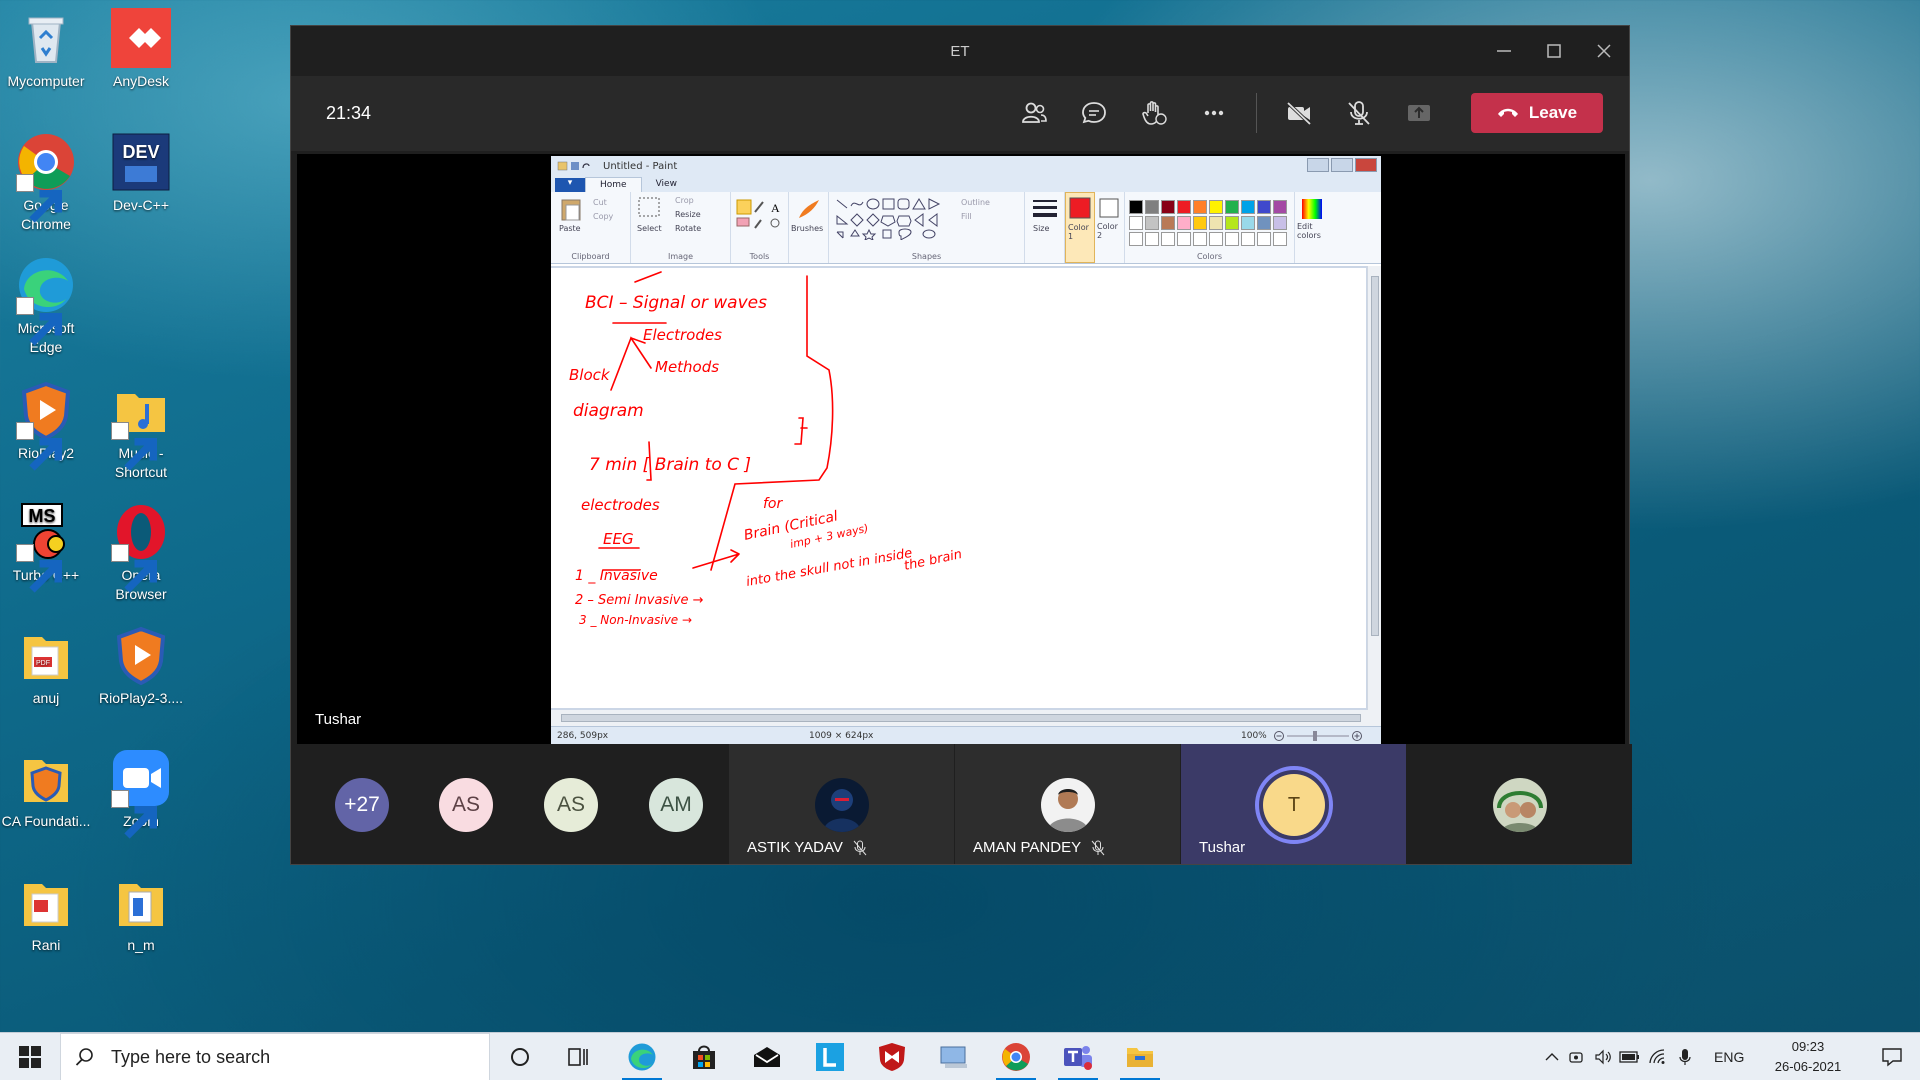 This screenshot has width=1920, height=1080. I want to click on chat-icon, so click(1094, 113).